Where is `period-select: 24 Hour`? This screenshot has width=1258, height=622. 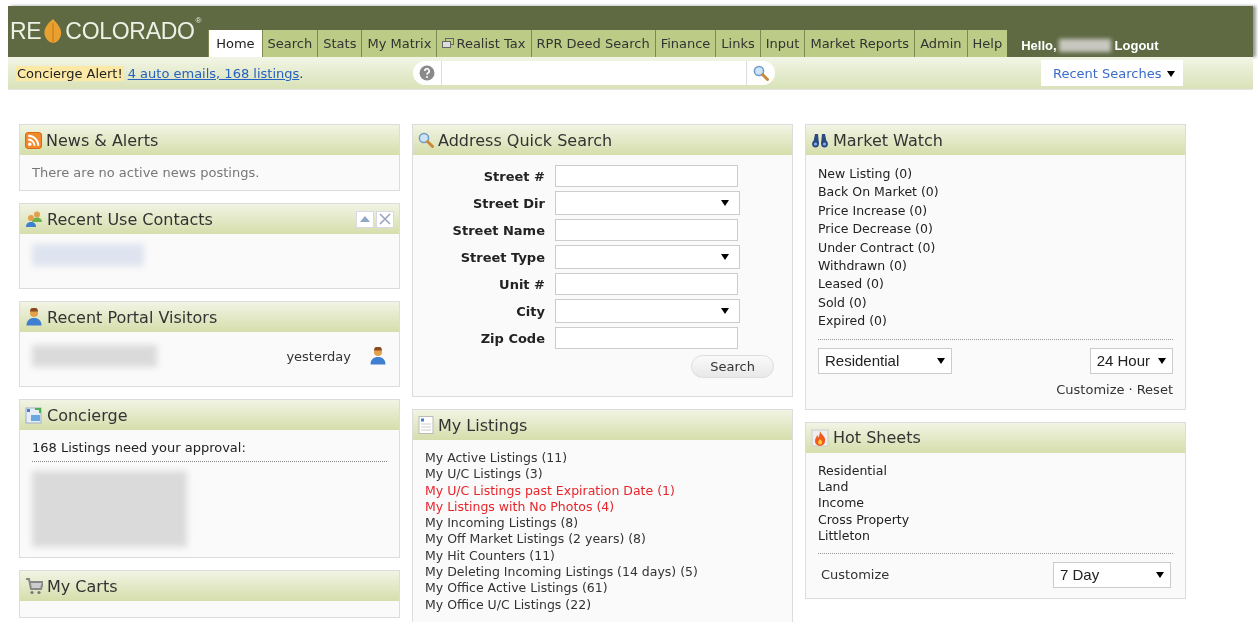
period-select: 24 Hour is located at coordinates (1131, 360).